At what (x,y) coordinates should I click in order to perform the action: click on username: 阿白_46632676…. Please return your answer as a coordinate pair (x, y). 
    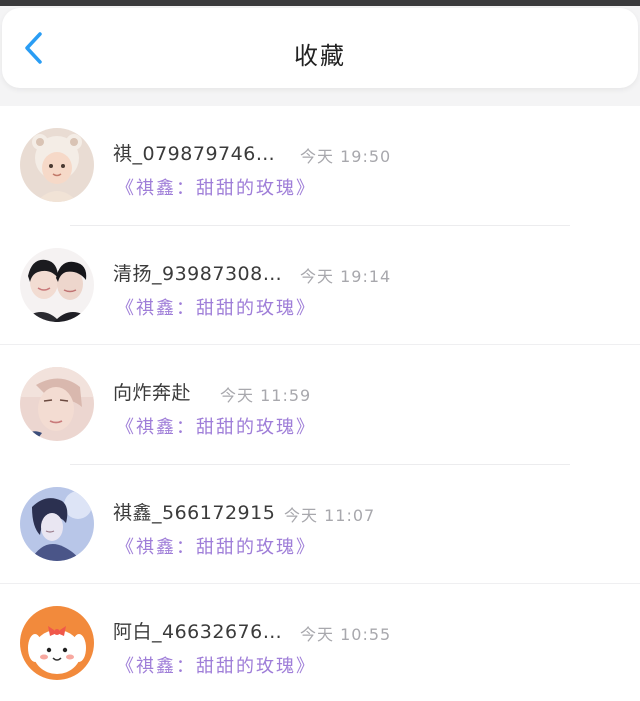
    Looking at the image, I should click on (198, 632).